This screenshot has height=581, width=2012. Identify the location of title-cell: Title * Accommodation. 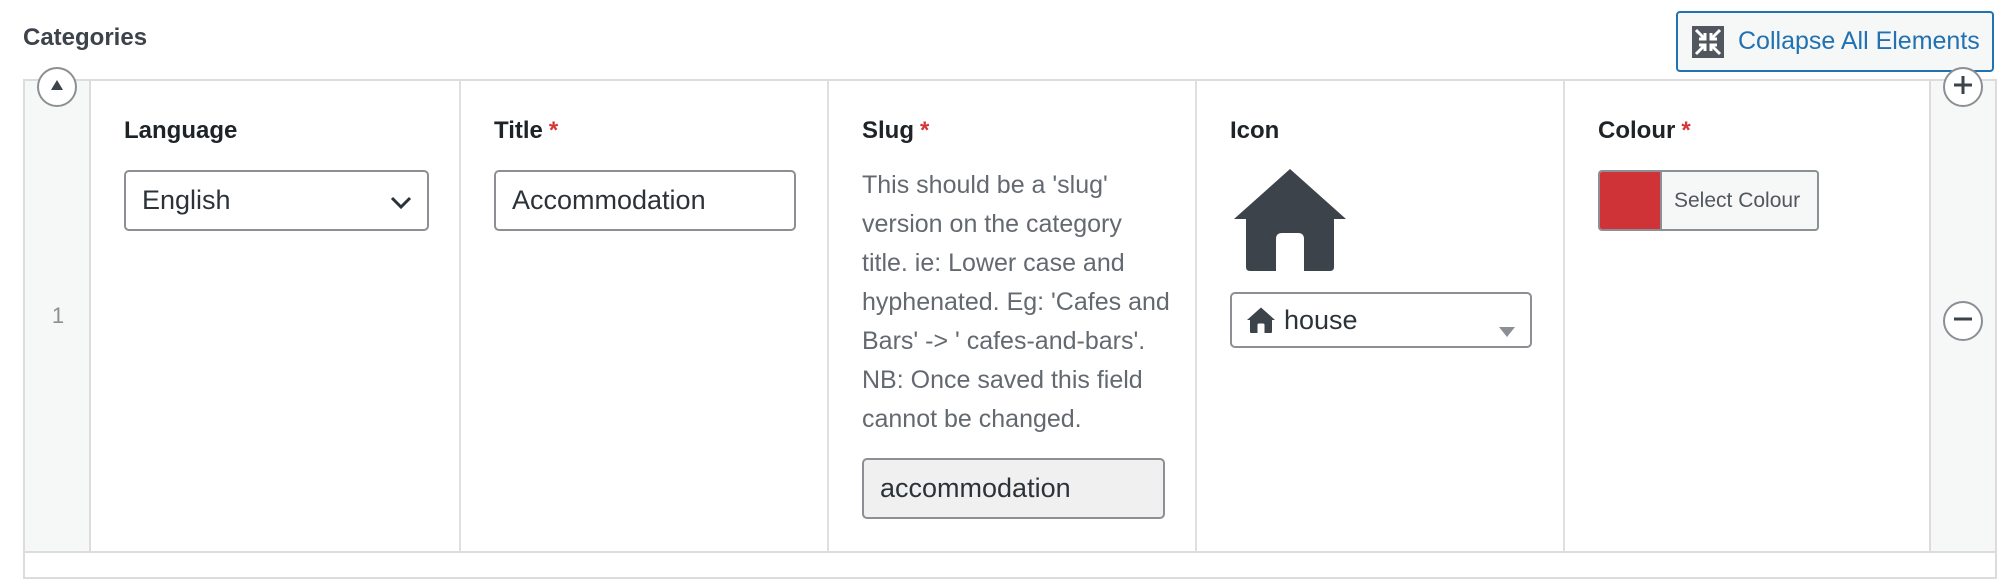
(645, 316).